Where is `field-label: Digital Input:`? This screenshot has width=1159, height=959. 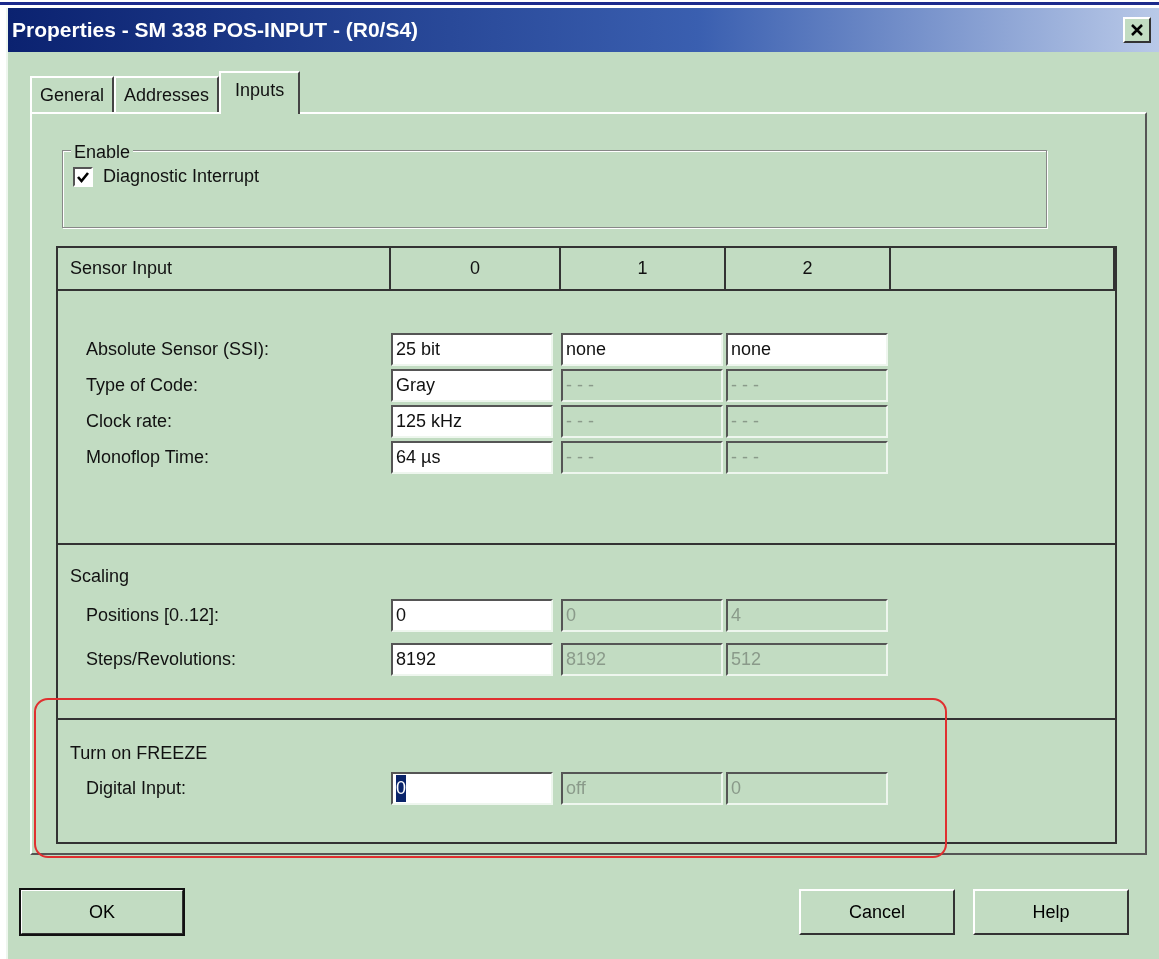
field-label: Digital Input: is located at coordinates (136, 788).